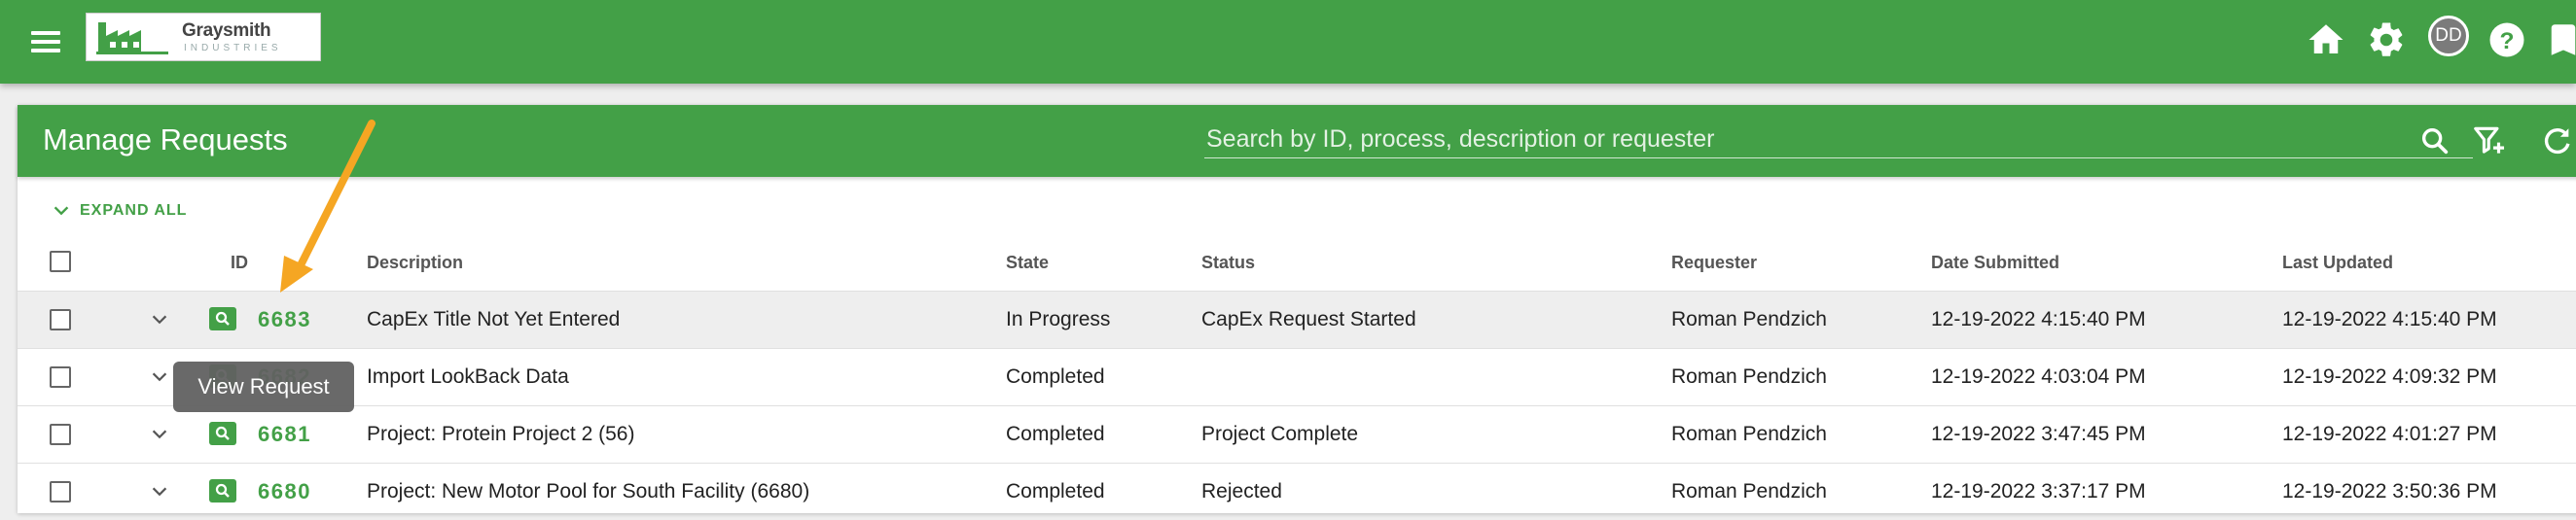 This screenshot has height=520, width=2576. Describe the element at coordinates (226, 30) in the screenshot. I see `logo-name: Graysmith` at that location.